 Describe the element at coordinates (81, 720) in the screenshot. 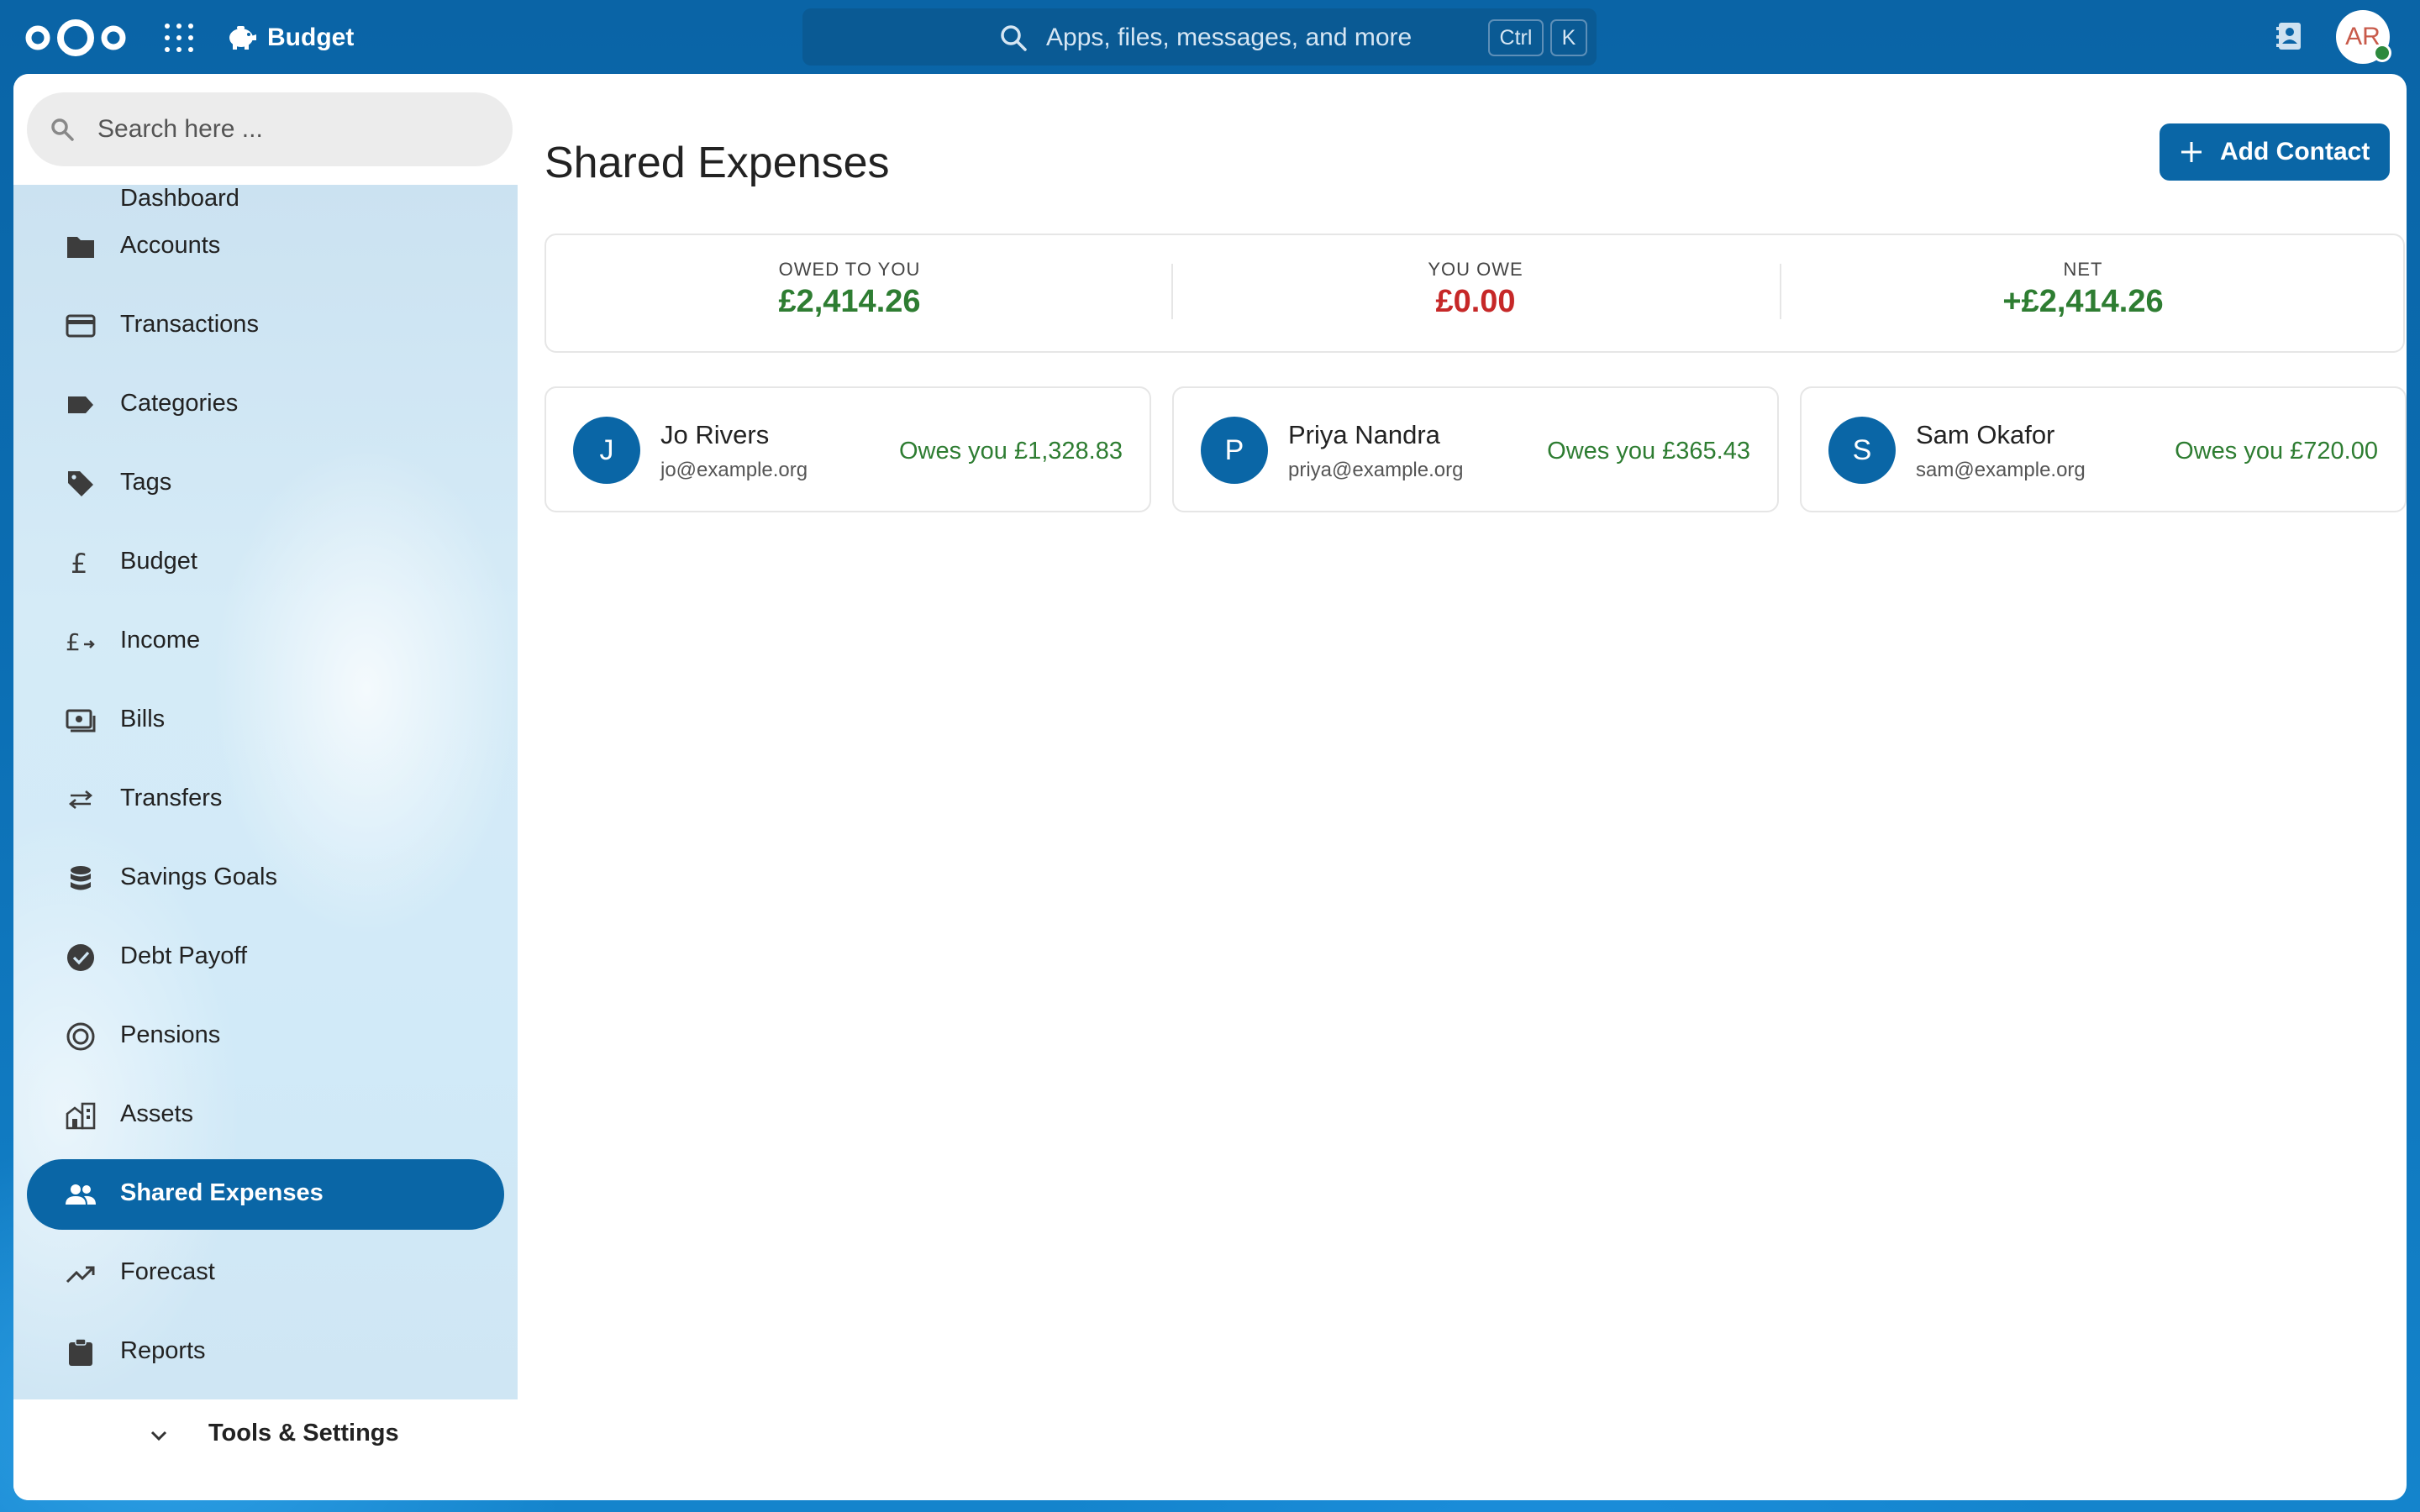

I see `cash-icon` at that location.